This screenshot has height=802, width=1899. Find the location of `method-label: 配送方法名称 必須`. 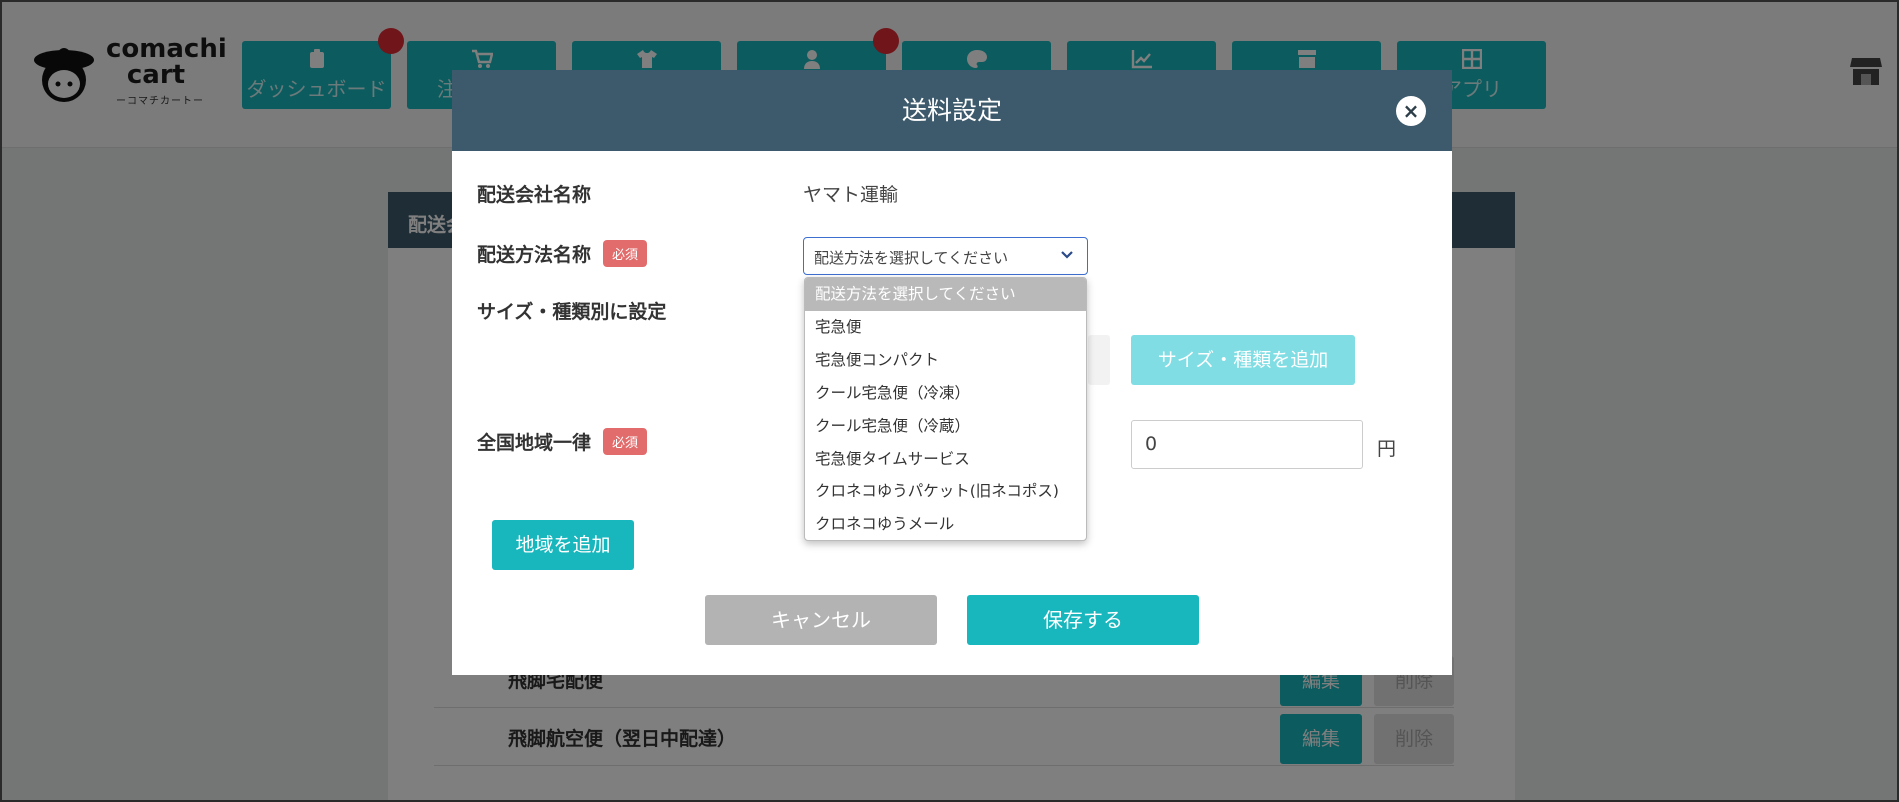

method-label: 配送方法名称 必須 is located at coordinates (562, 254).